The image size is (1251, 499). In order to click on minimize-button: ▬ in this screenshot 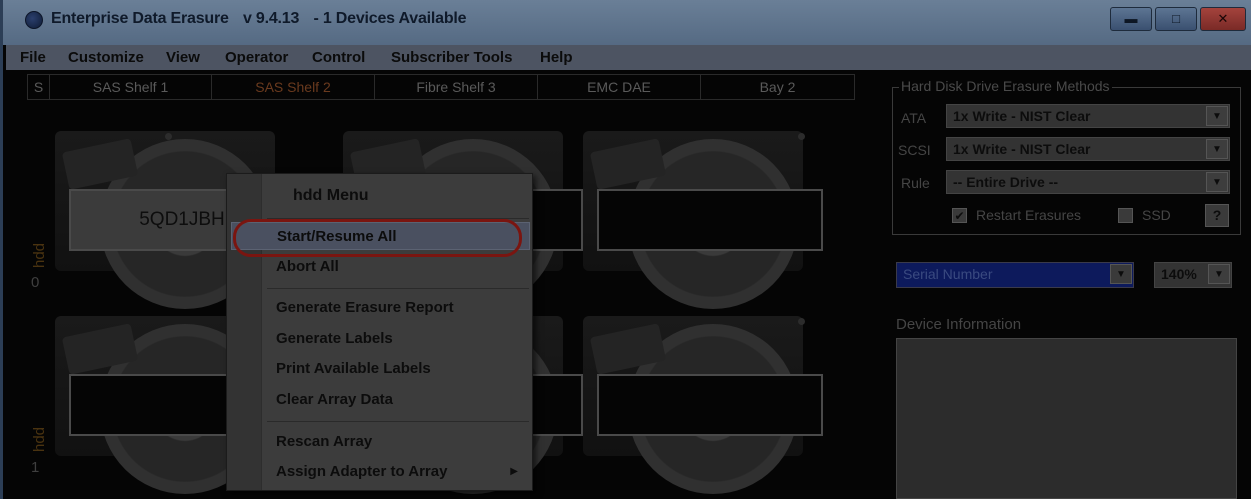, I will do `click(1131, 19)`.